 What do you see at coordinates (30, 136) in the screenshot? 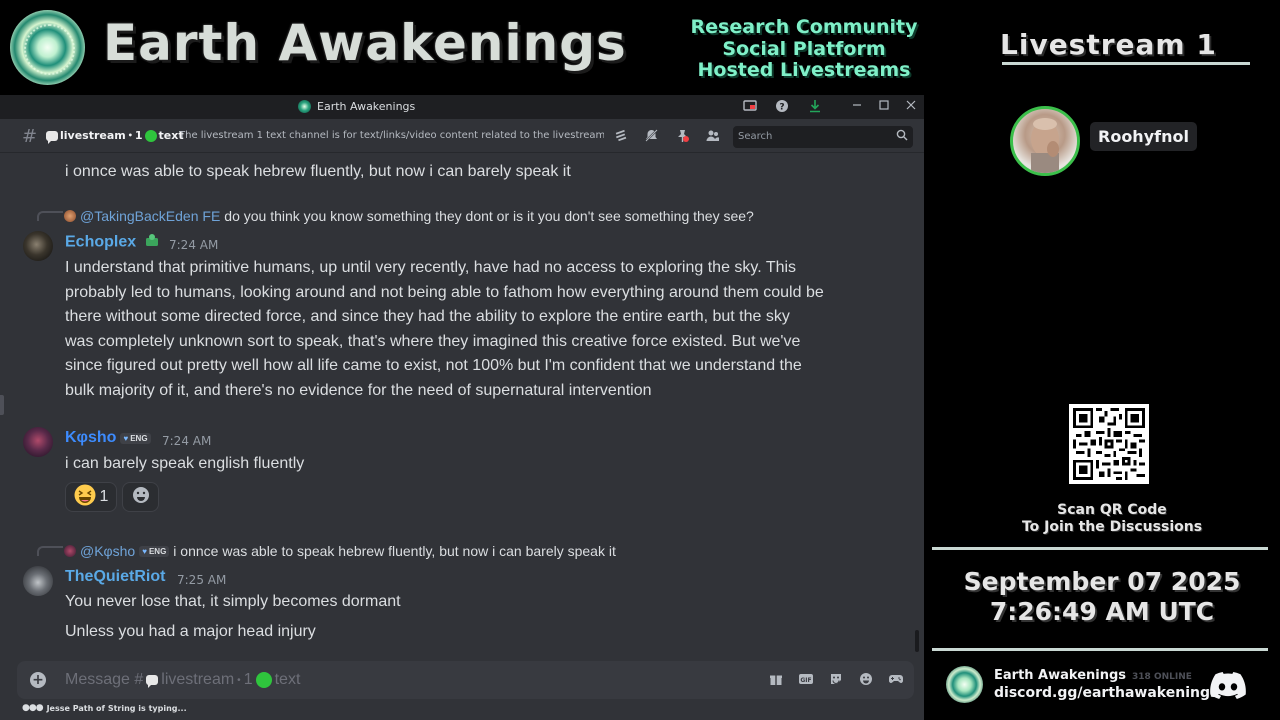
I see `hash-icon: #` at bounding box center [30, 136].